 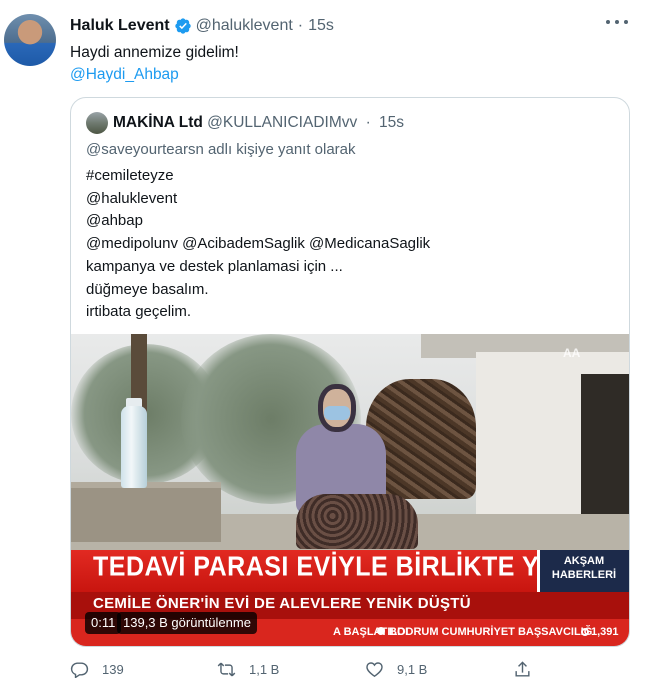 I want to click on retweet-count: 1,1 B, so click(x=264, y=669).